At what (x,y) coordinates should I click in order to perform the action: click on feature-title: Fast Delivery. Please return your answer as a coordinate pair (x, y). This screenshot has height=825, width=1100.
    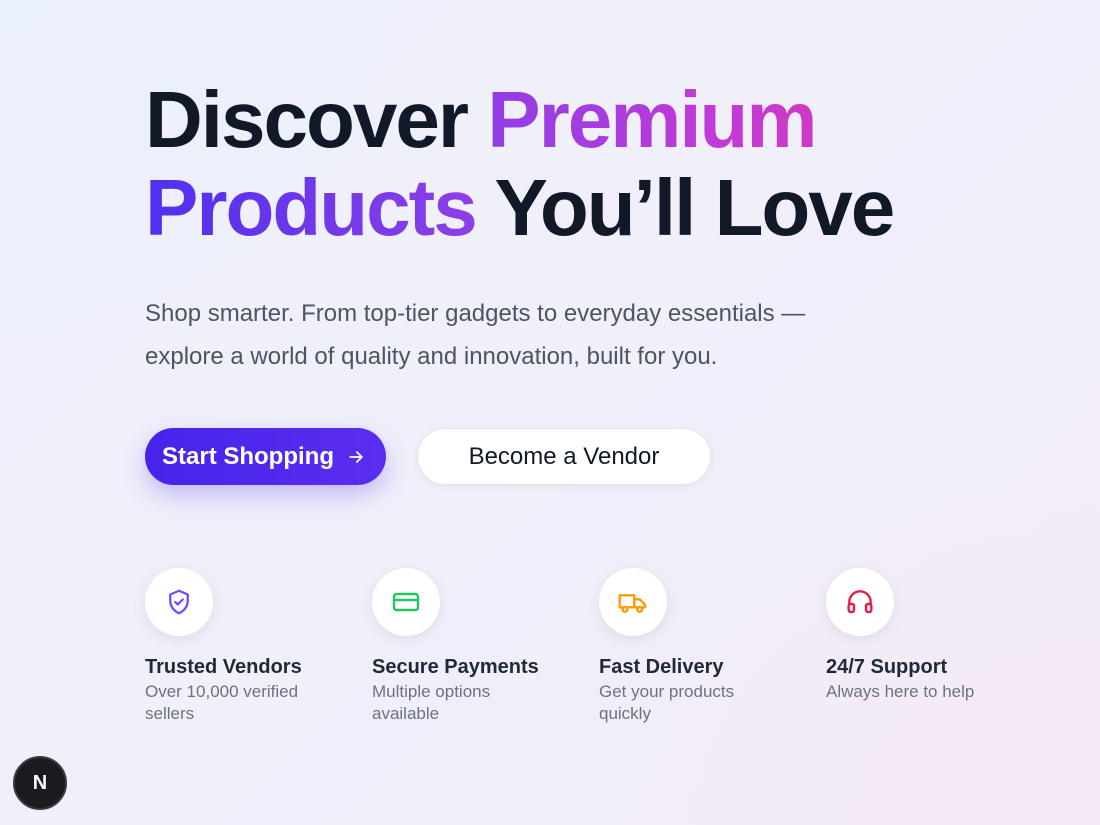
    Looking at the image, I should click on (661, 667).